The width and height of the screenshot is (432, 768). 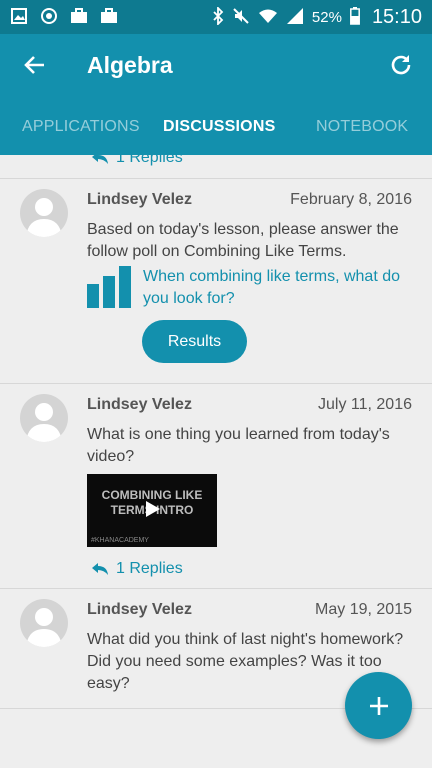 What do you see at coordinates (64, 16) in the screenshot?
I see `notification-icons` at bounding box center [64, 16].